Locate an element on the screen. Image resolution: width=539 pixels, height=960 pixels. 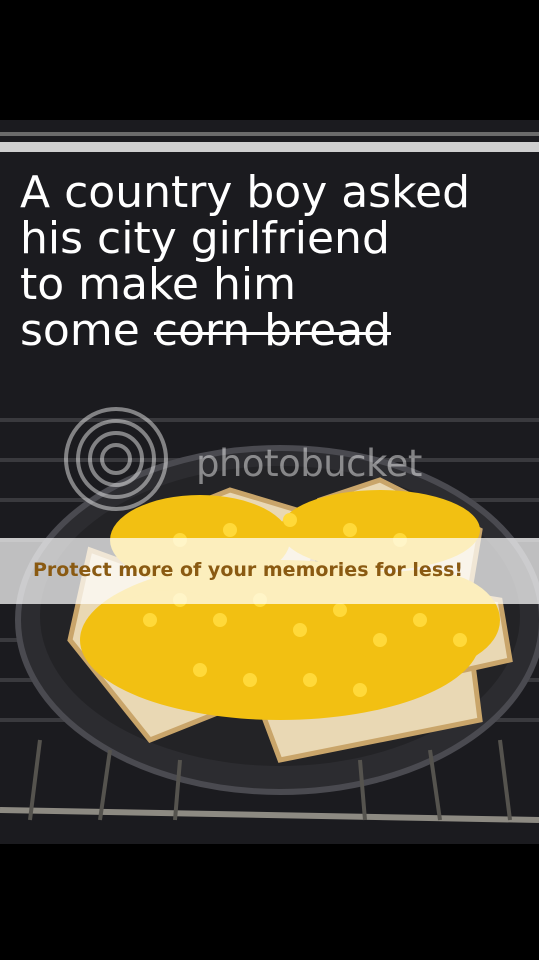
caption-line: to make him is located at coordinates (158, 284).